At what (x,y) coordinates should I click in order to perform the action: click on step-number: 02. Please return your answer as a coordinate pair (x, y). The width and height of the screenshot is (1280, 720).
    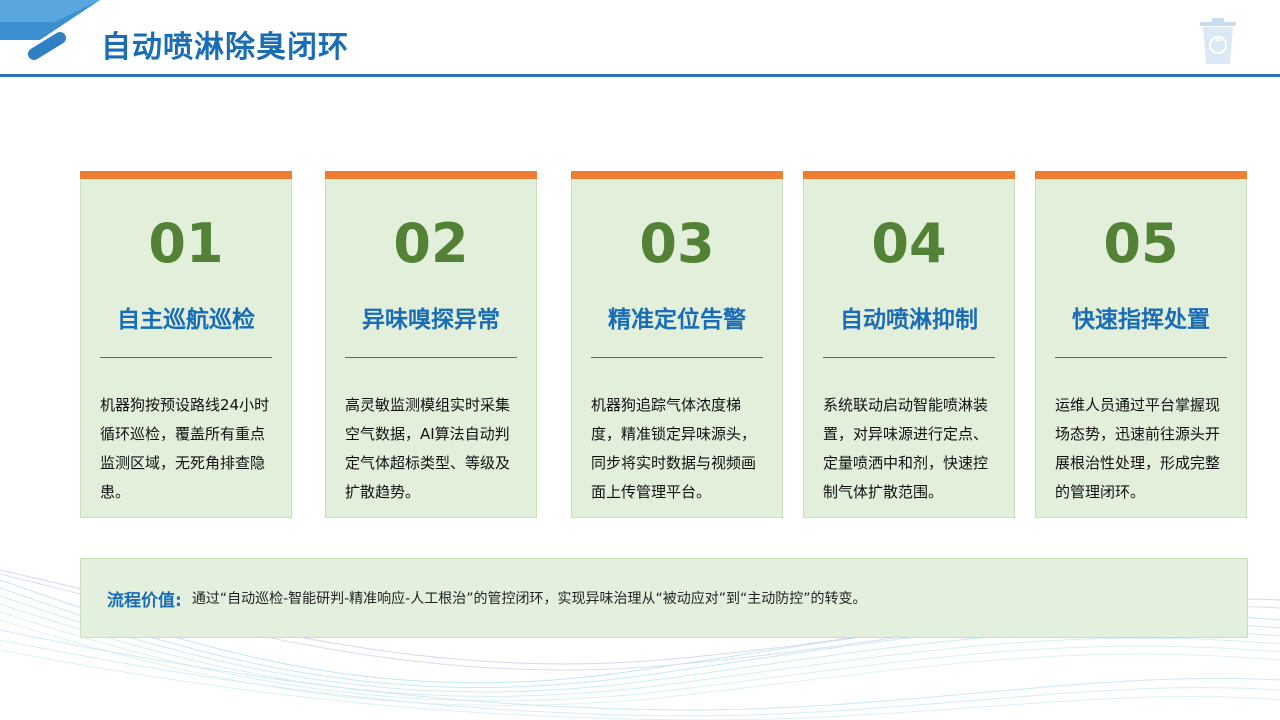
    Looking at the image, I should click on (431, 243).